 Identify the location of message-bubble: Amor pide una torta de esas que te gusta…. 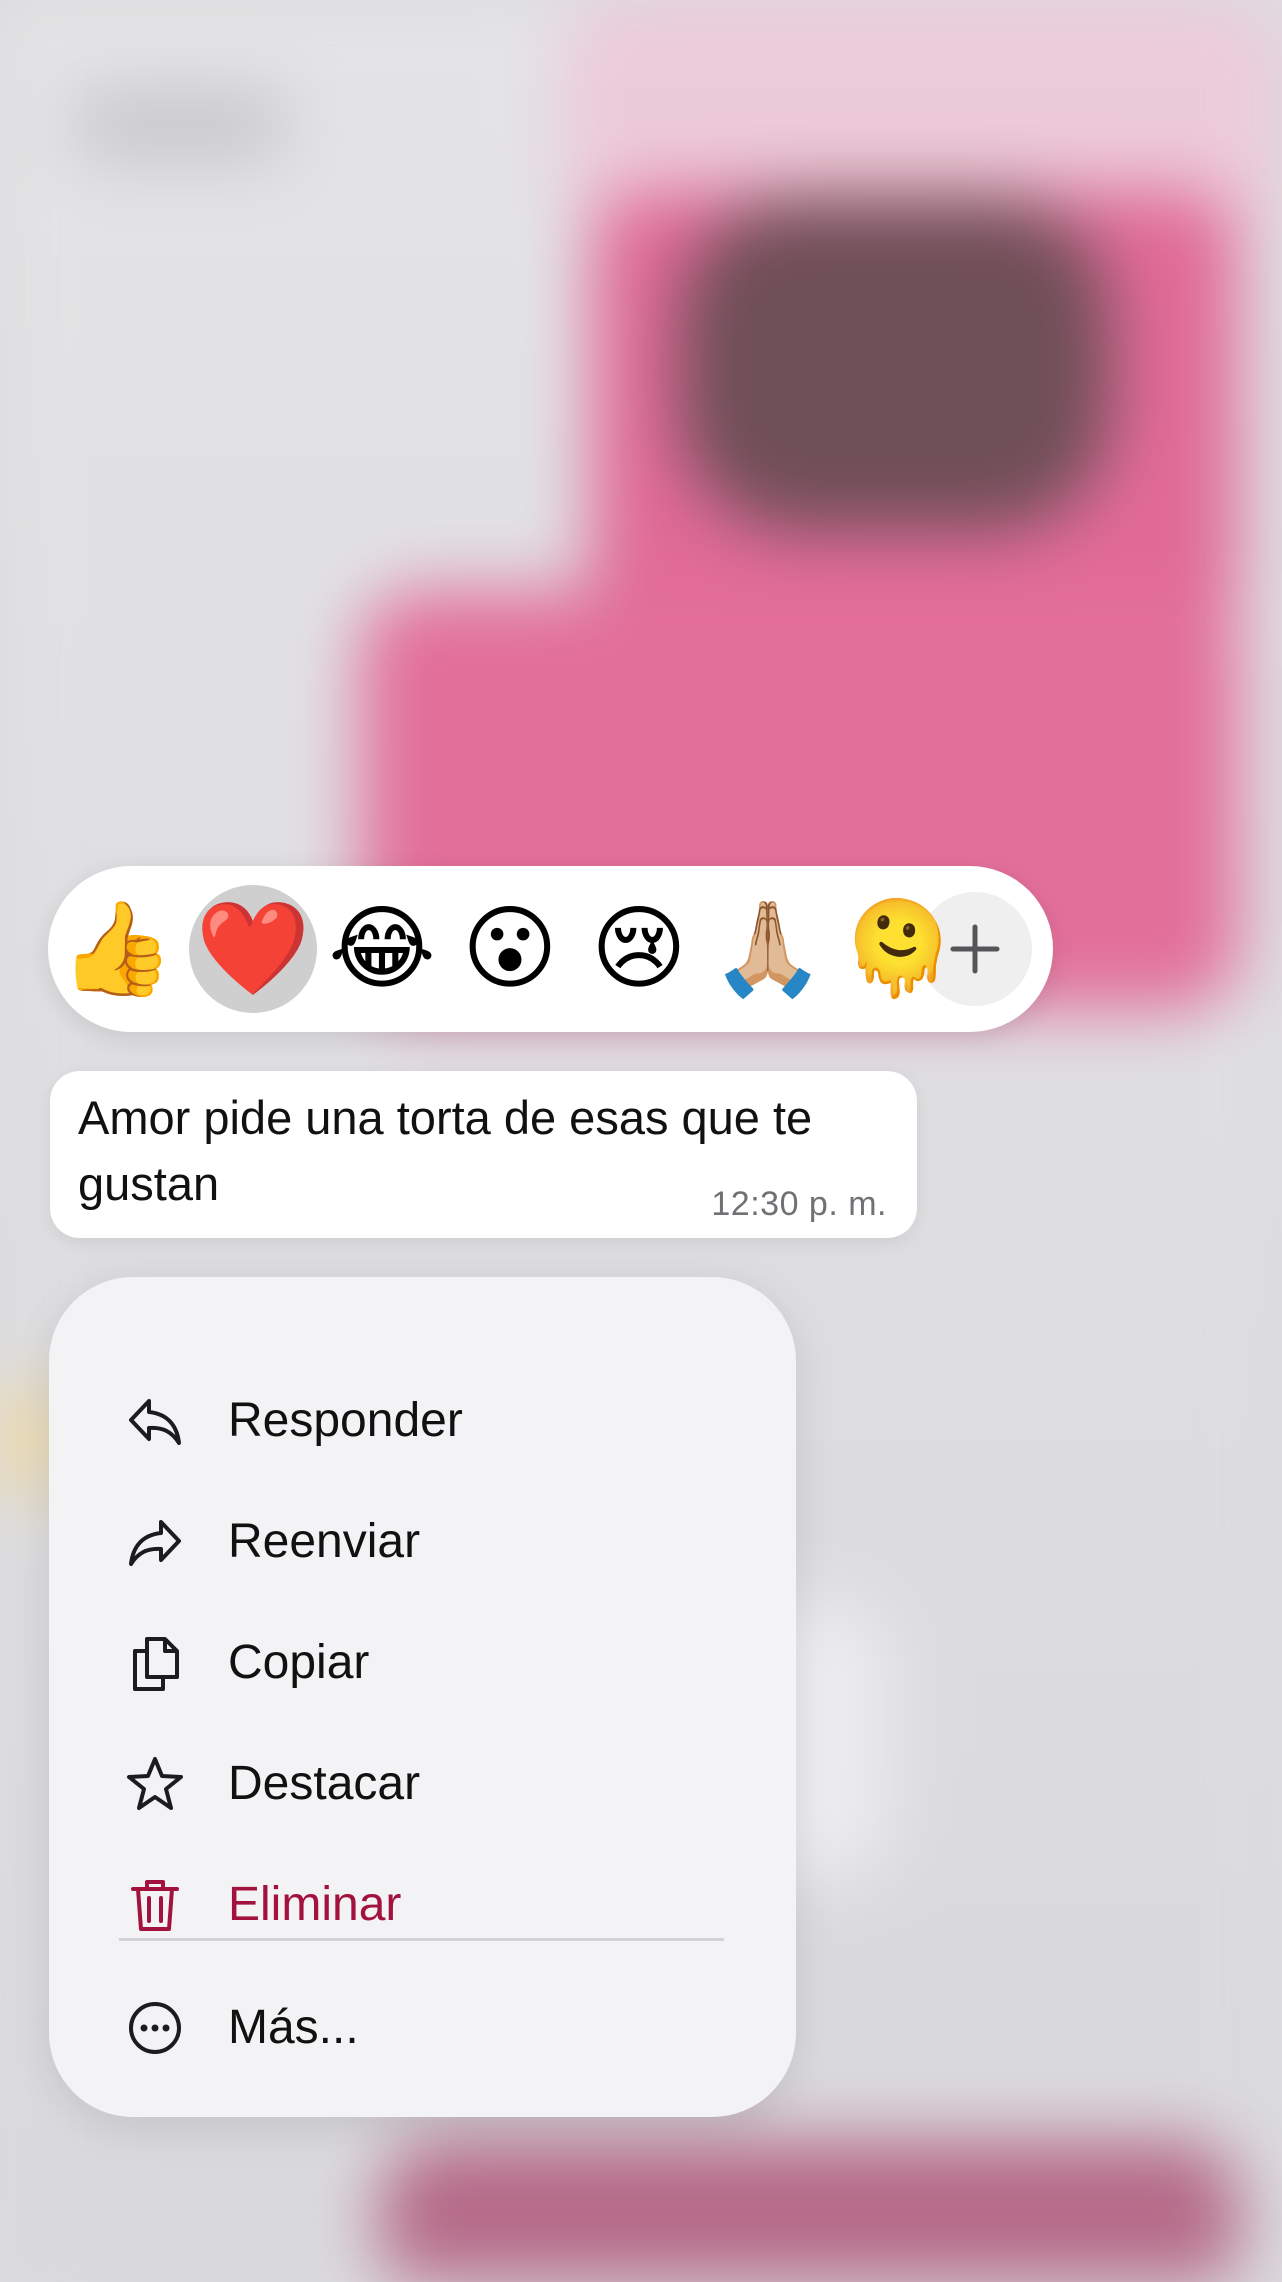
(483, 1154).